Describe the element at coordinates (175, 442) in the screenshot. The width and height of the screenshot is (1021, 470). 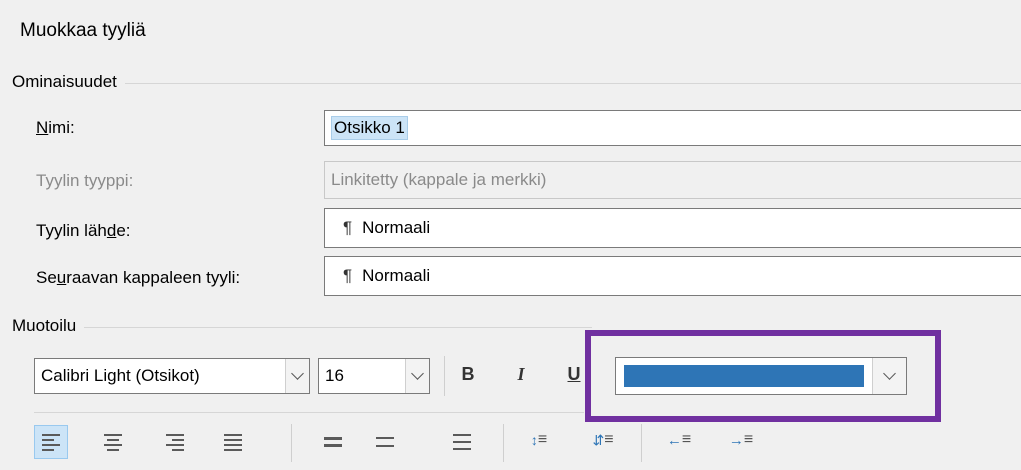
I see `align-right-icon` at that location.